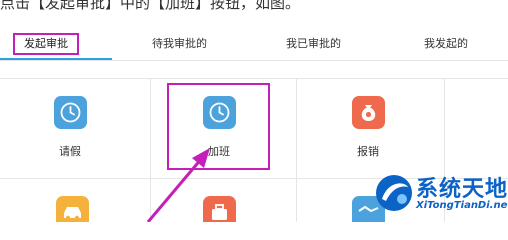 This screenshot has width=508, height=240. I want to click on approval-item-label: 请假, so click(70, 151).